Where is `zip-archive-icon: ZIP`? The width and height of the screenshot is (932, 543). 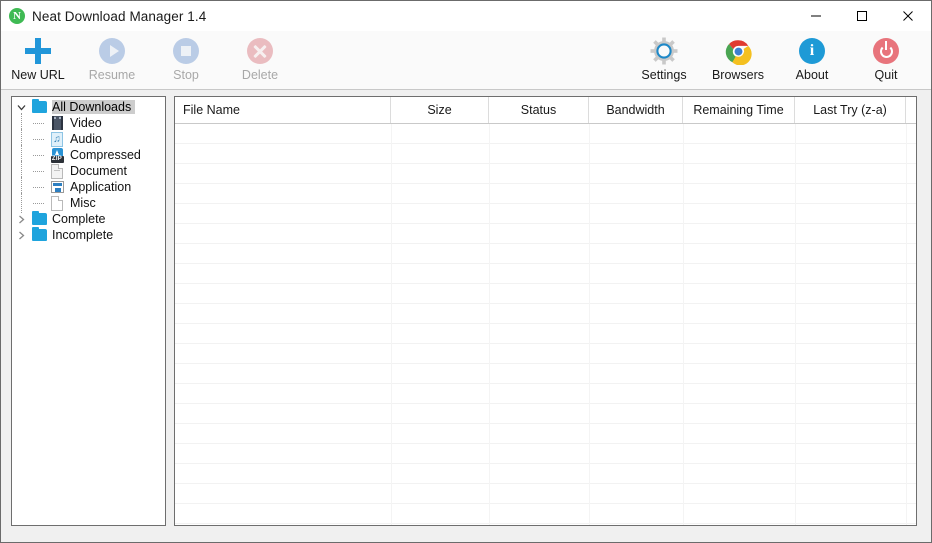
zip-archive-icon: ZIP is located at coordinates (57, 155).